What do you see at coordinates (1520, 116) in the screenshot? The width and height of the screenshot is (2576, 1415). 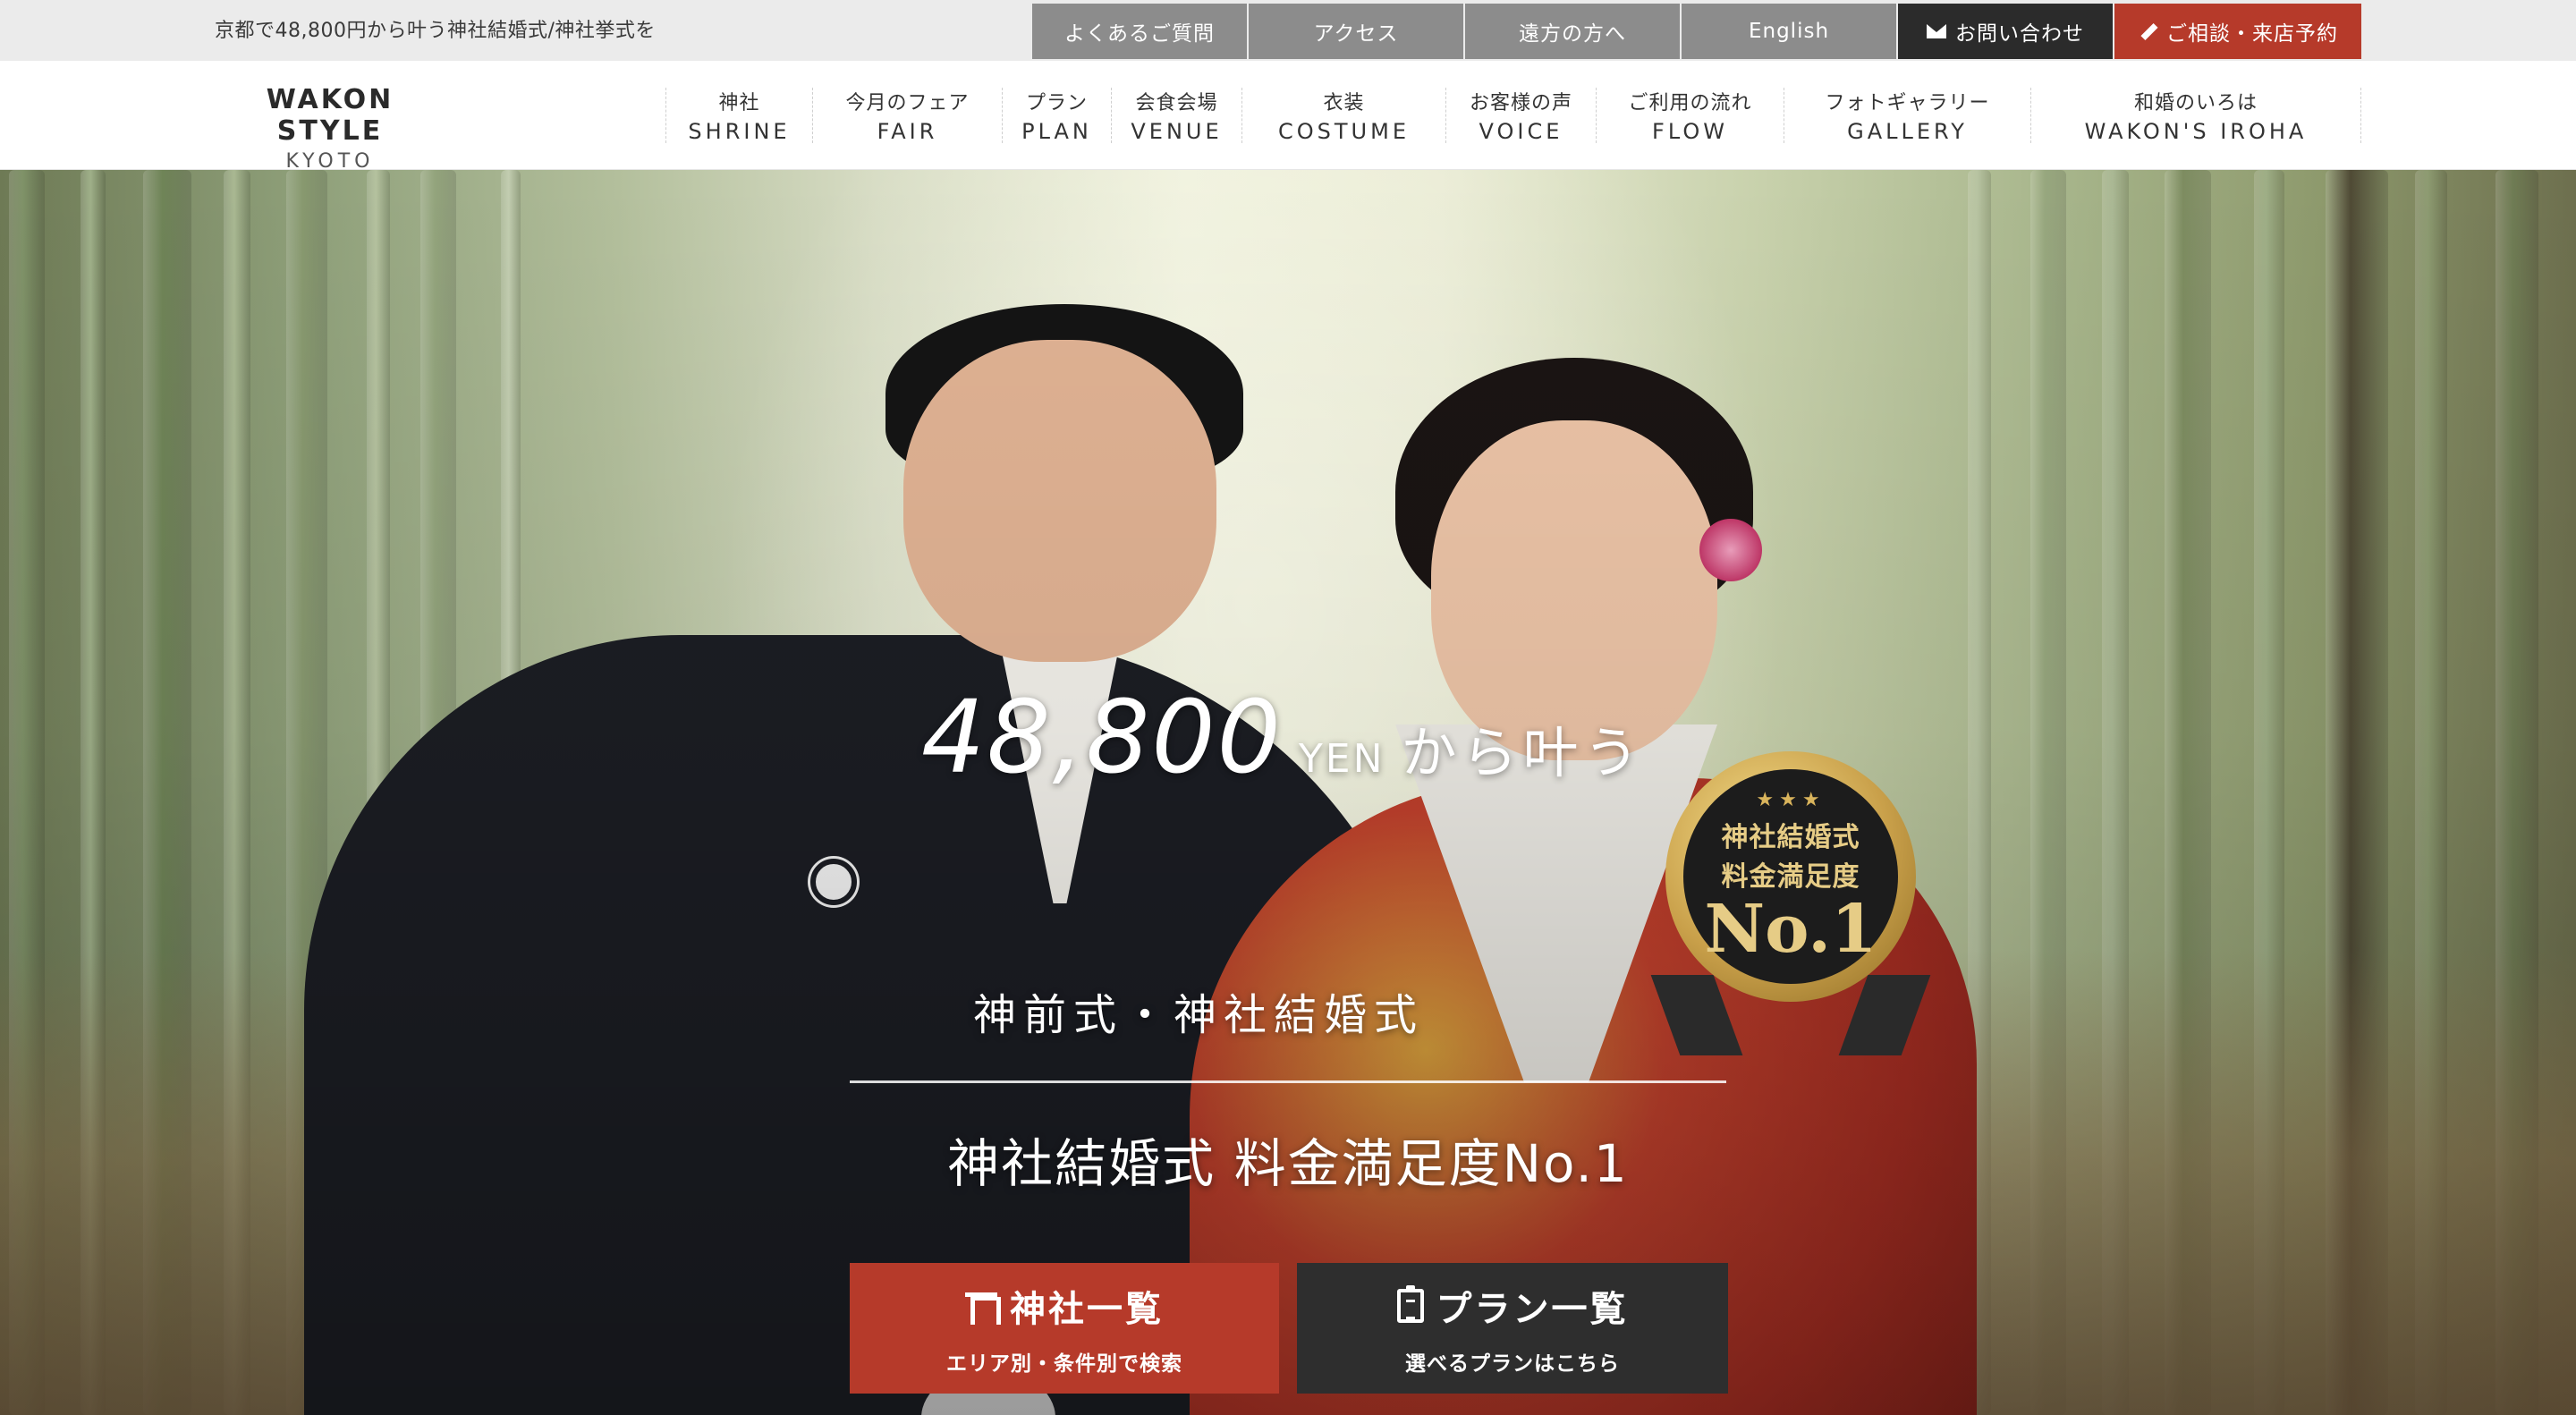 I see `nav-voice: お客様の声 VOICE` at bounding box center [1520, 116].